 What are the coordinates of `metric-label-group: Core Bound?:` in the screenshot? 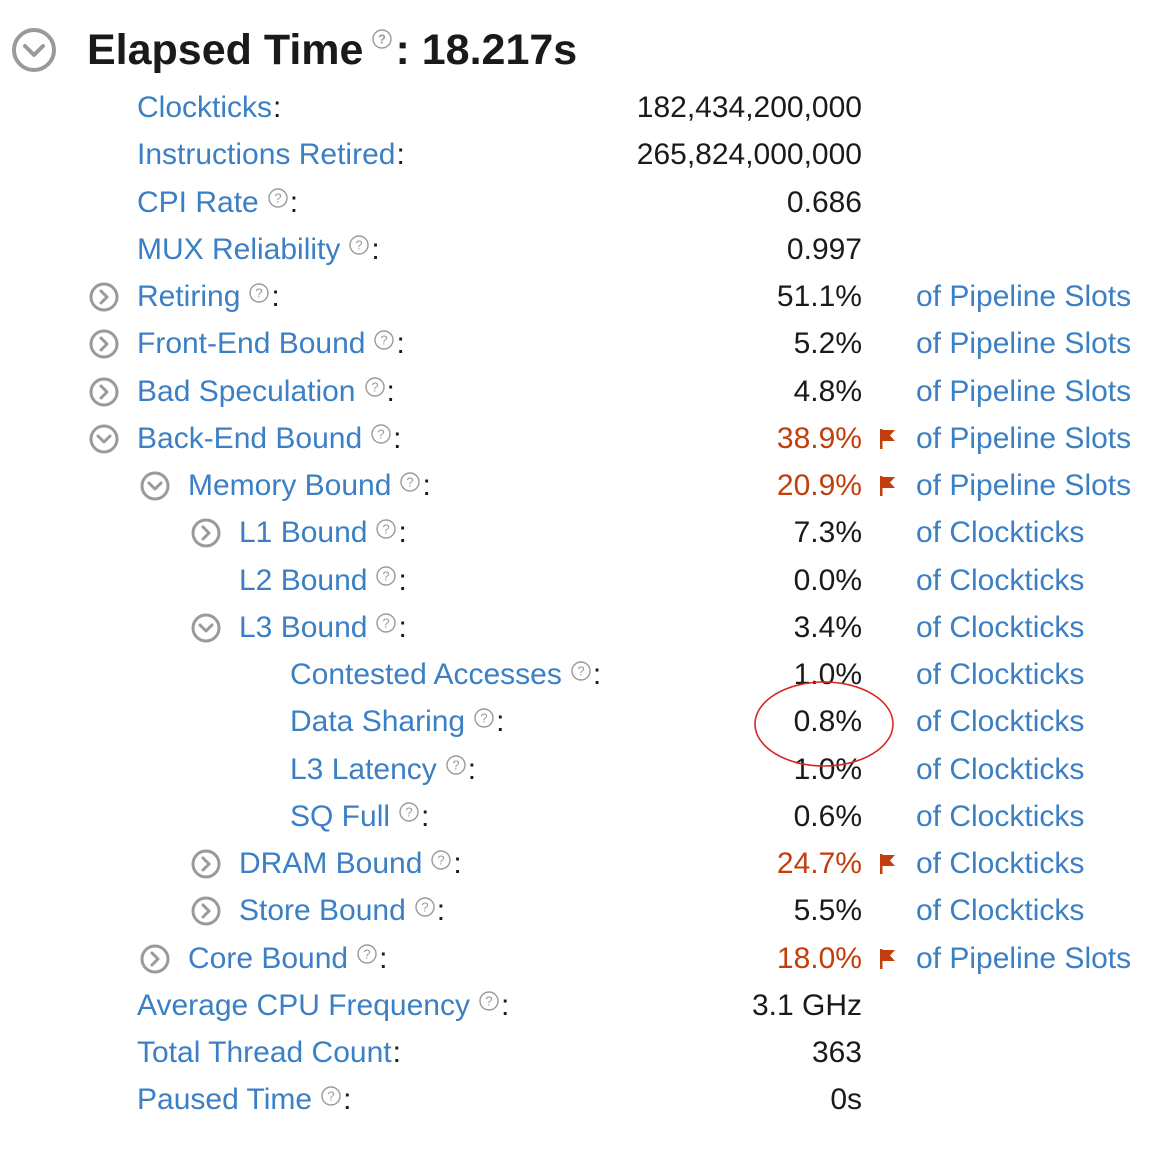 It's located at (287, 958).